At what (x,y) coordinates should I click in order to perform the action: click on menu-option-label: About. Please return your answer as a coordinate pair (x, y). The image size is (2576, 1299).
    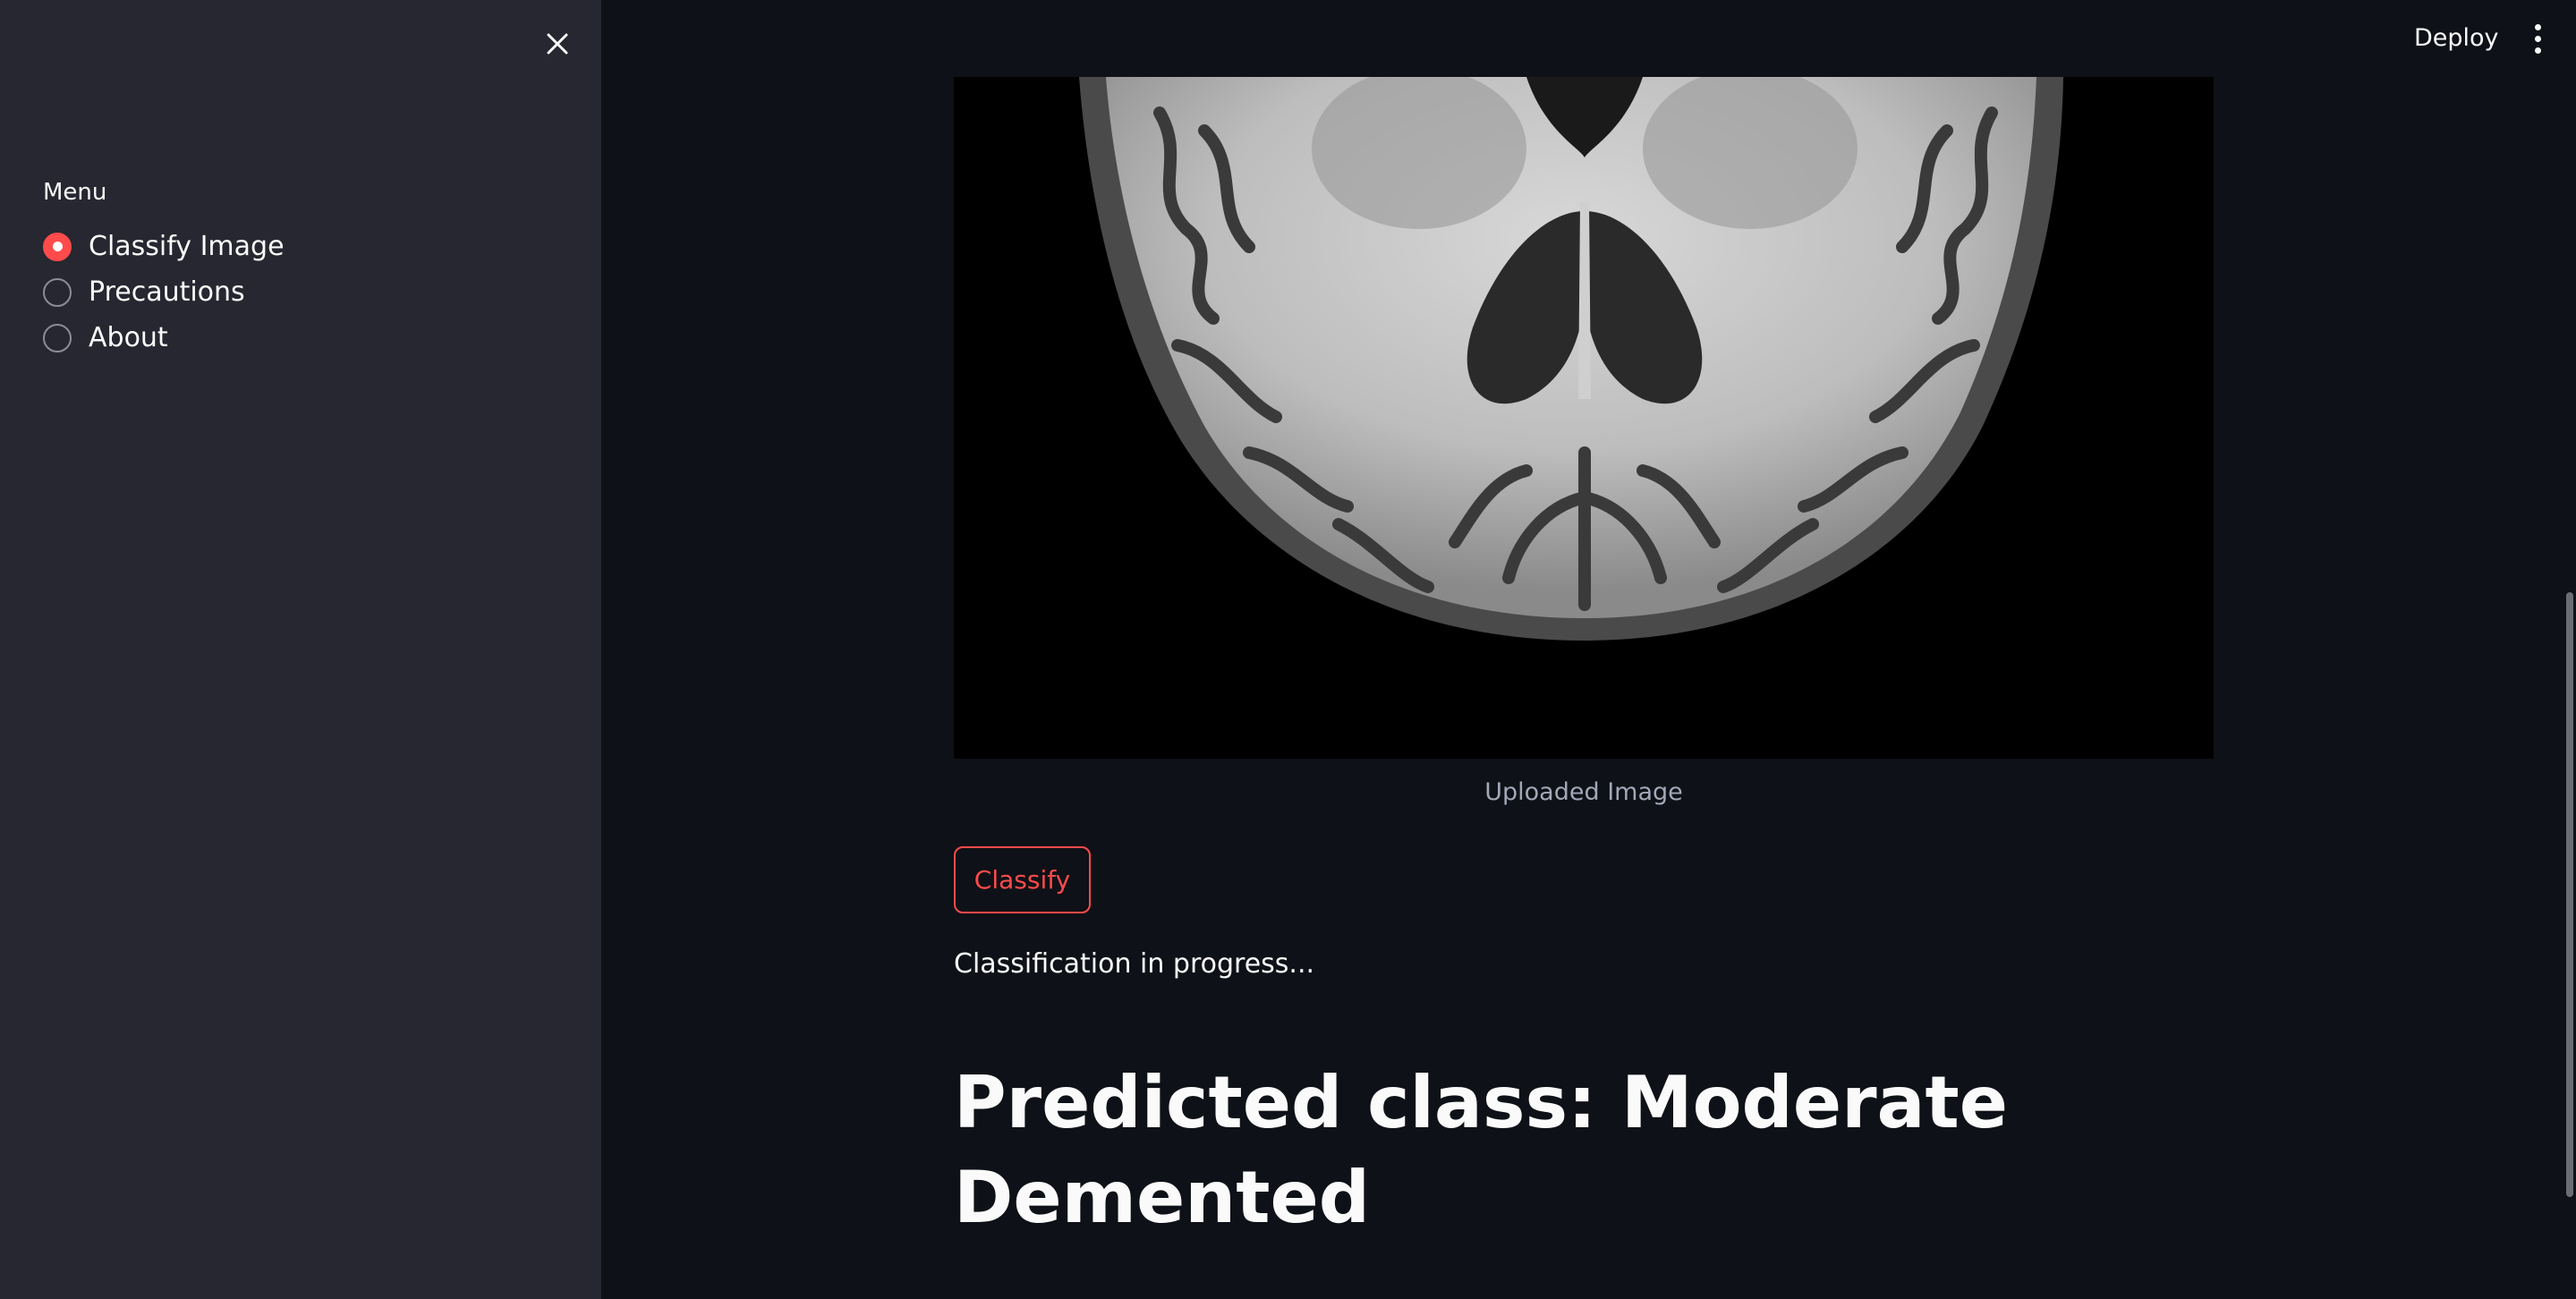
    Looking at the image, I should click on (128, 337).